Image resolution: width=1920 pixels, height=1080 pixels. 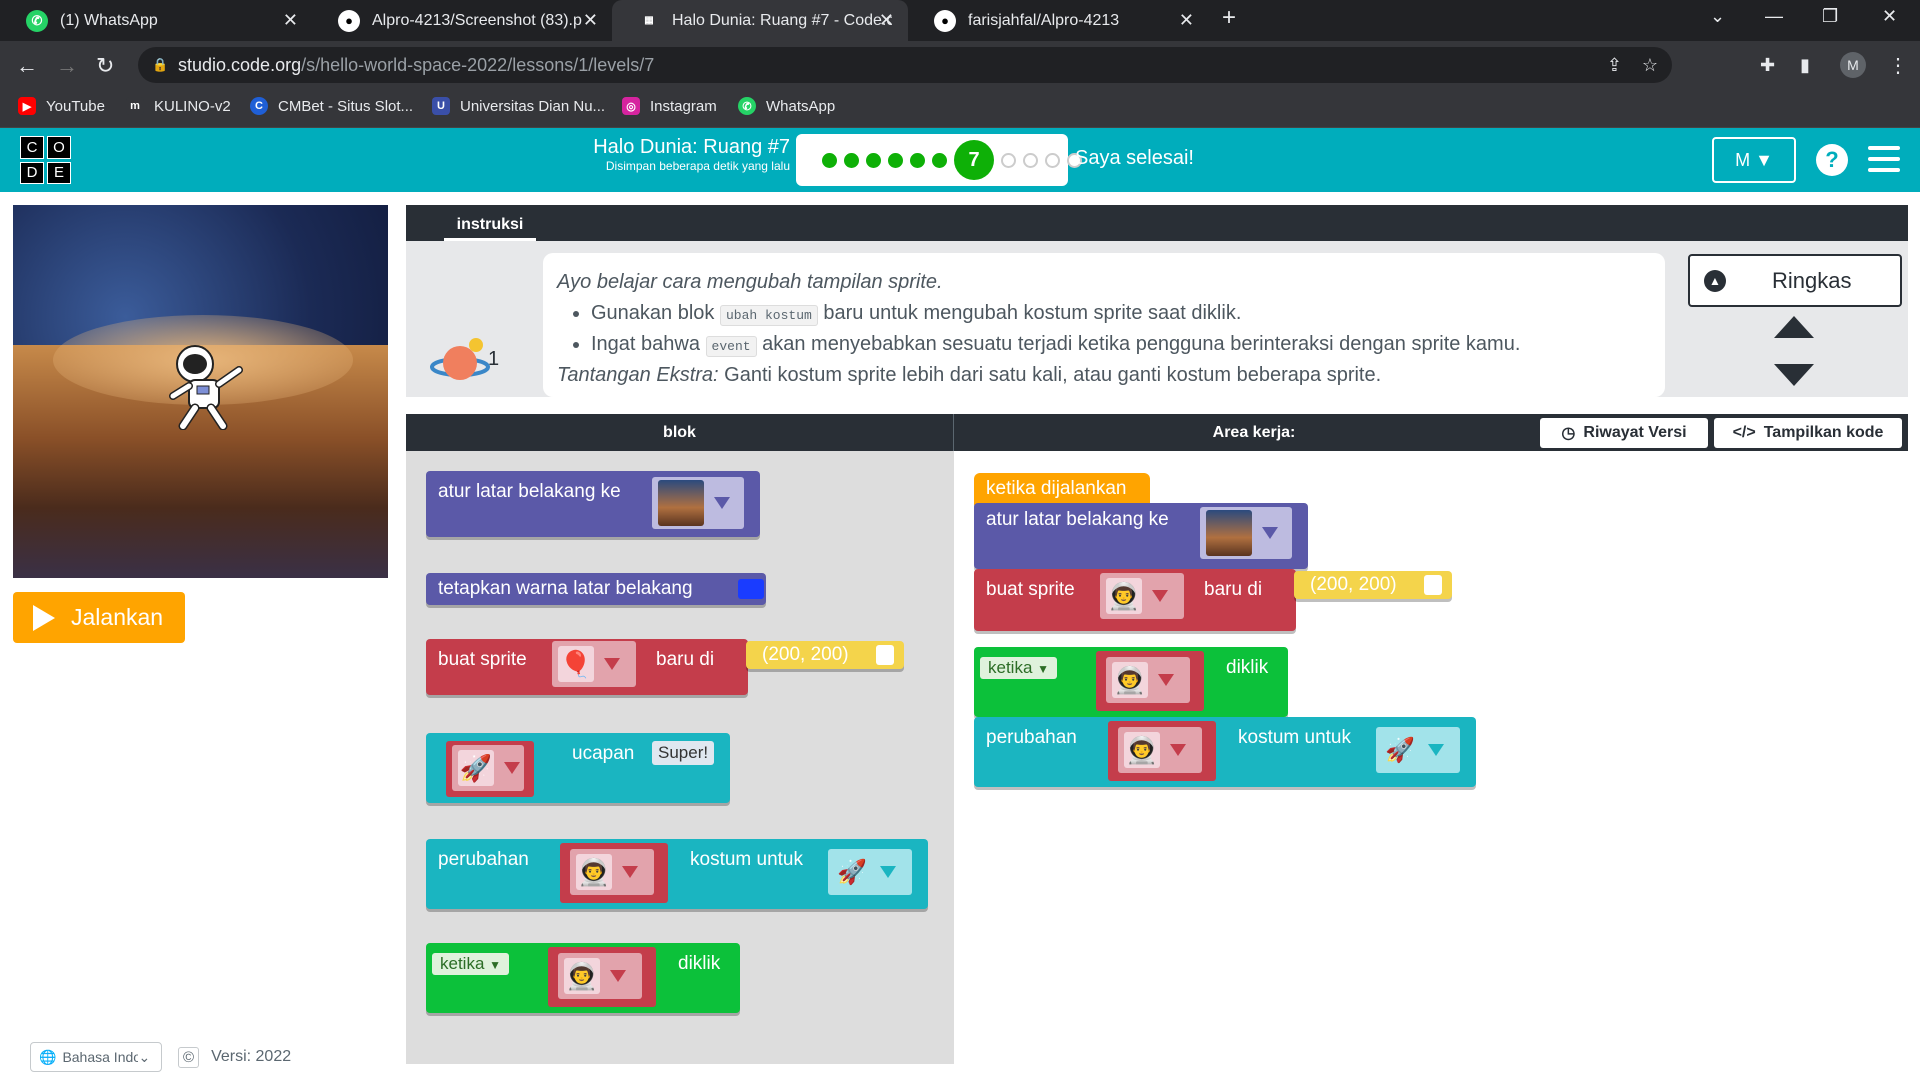 What do you see at coordinates (1568, 433) in the screenshot?
I see `clock-icon: ◷` at bounding box center [1568, 433].